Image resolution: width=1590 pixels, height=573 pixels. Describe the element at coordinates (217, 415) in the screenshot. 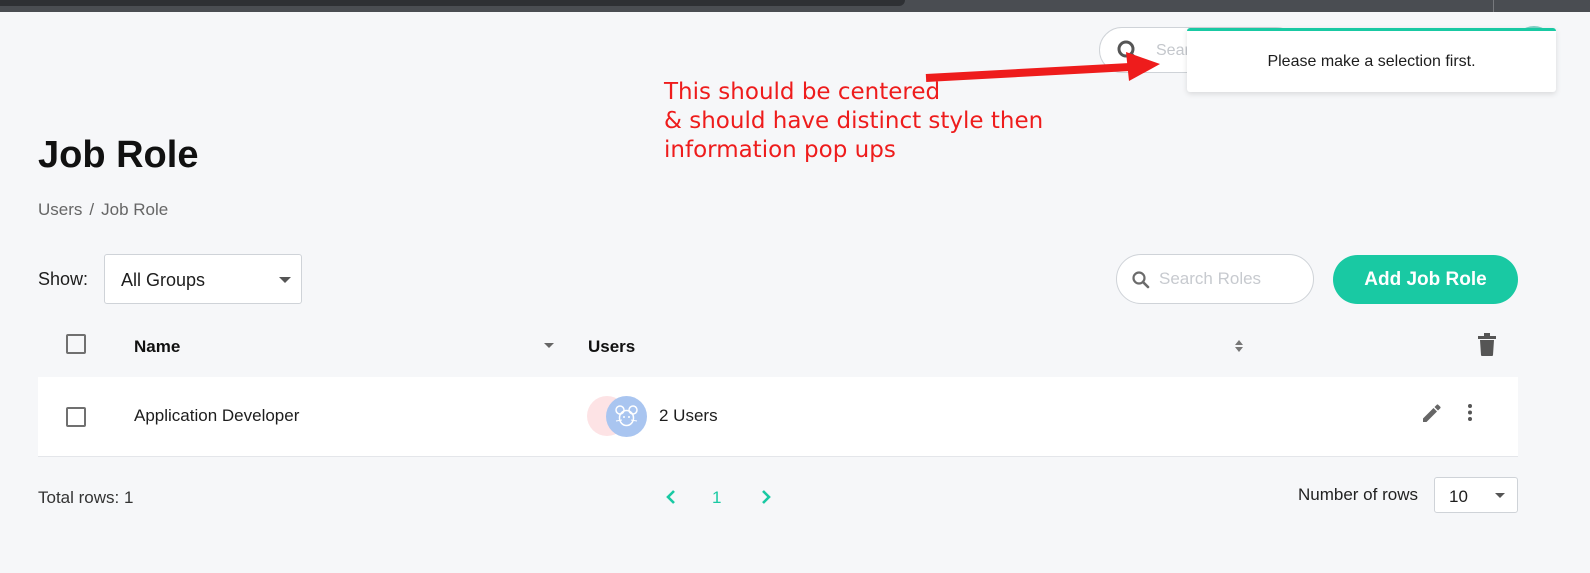

I see `role-name: Application Developer` at that location.